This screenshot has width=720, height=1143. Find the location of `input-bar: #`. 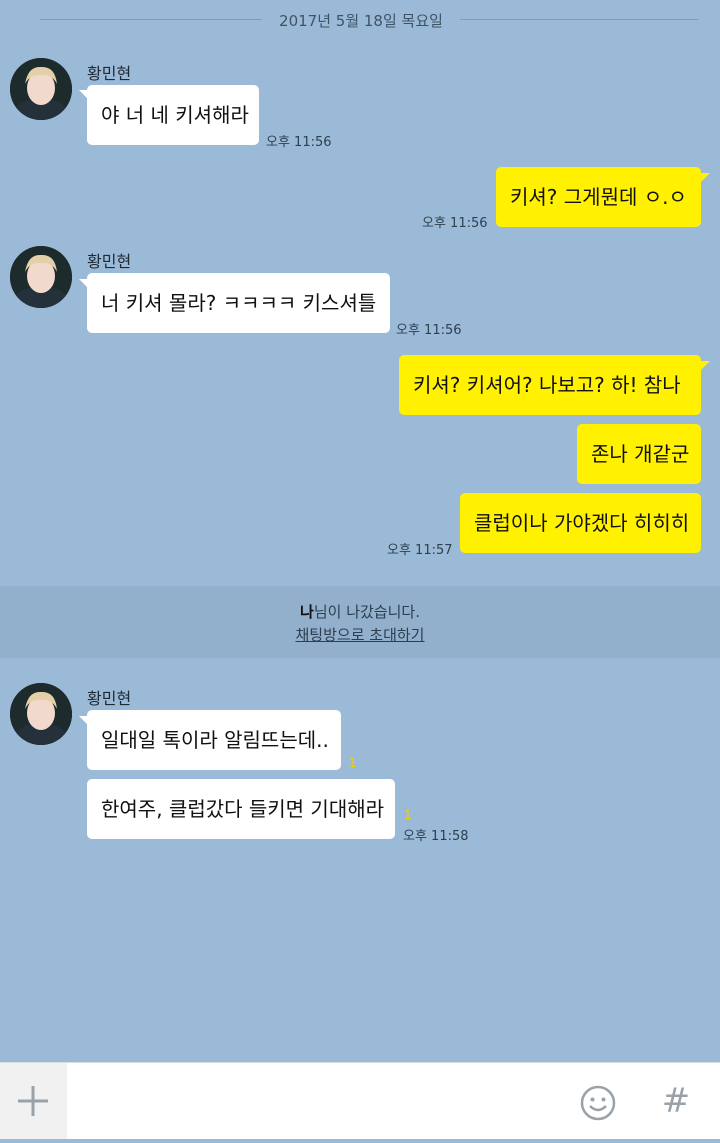

input-bar: # is located at coordinates (360, 1101).